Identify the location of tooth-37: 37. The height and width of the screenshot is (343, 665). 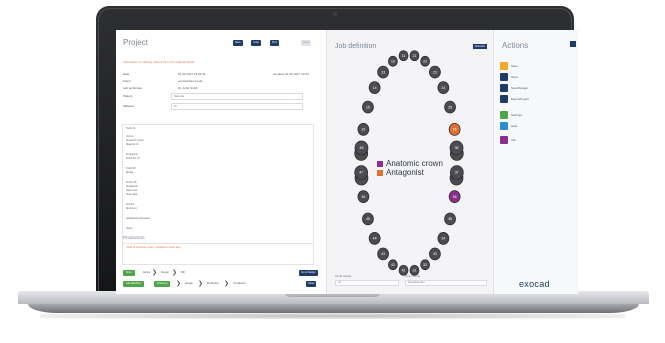
(456, 172).